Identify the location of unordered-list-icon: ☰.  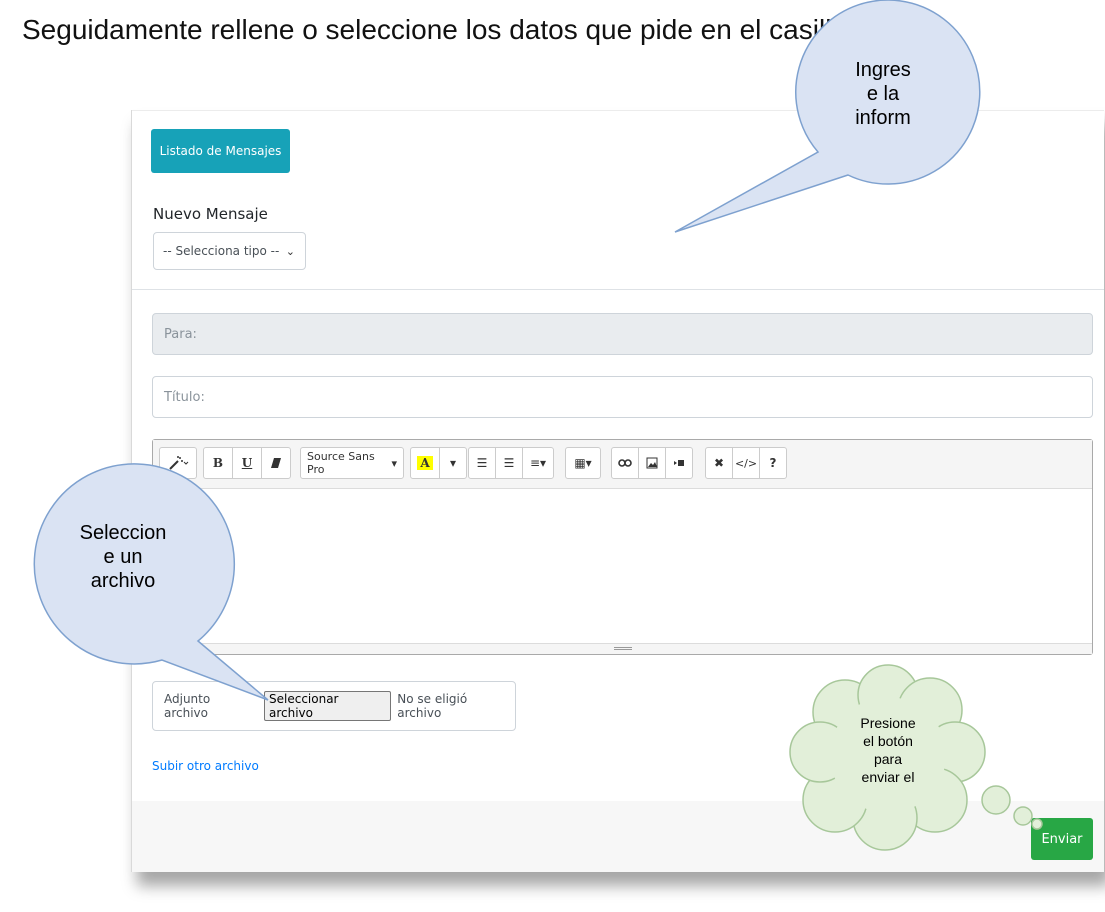
(482, 463).